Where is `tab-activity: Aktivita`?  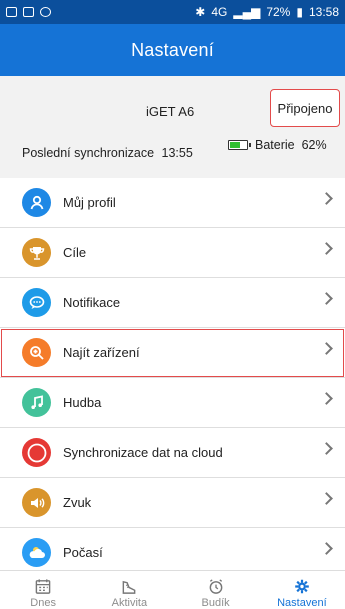
tab-activity: Aktivita is located at coordinates (129, 590).